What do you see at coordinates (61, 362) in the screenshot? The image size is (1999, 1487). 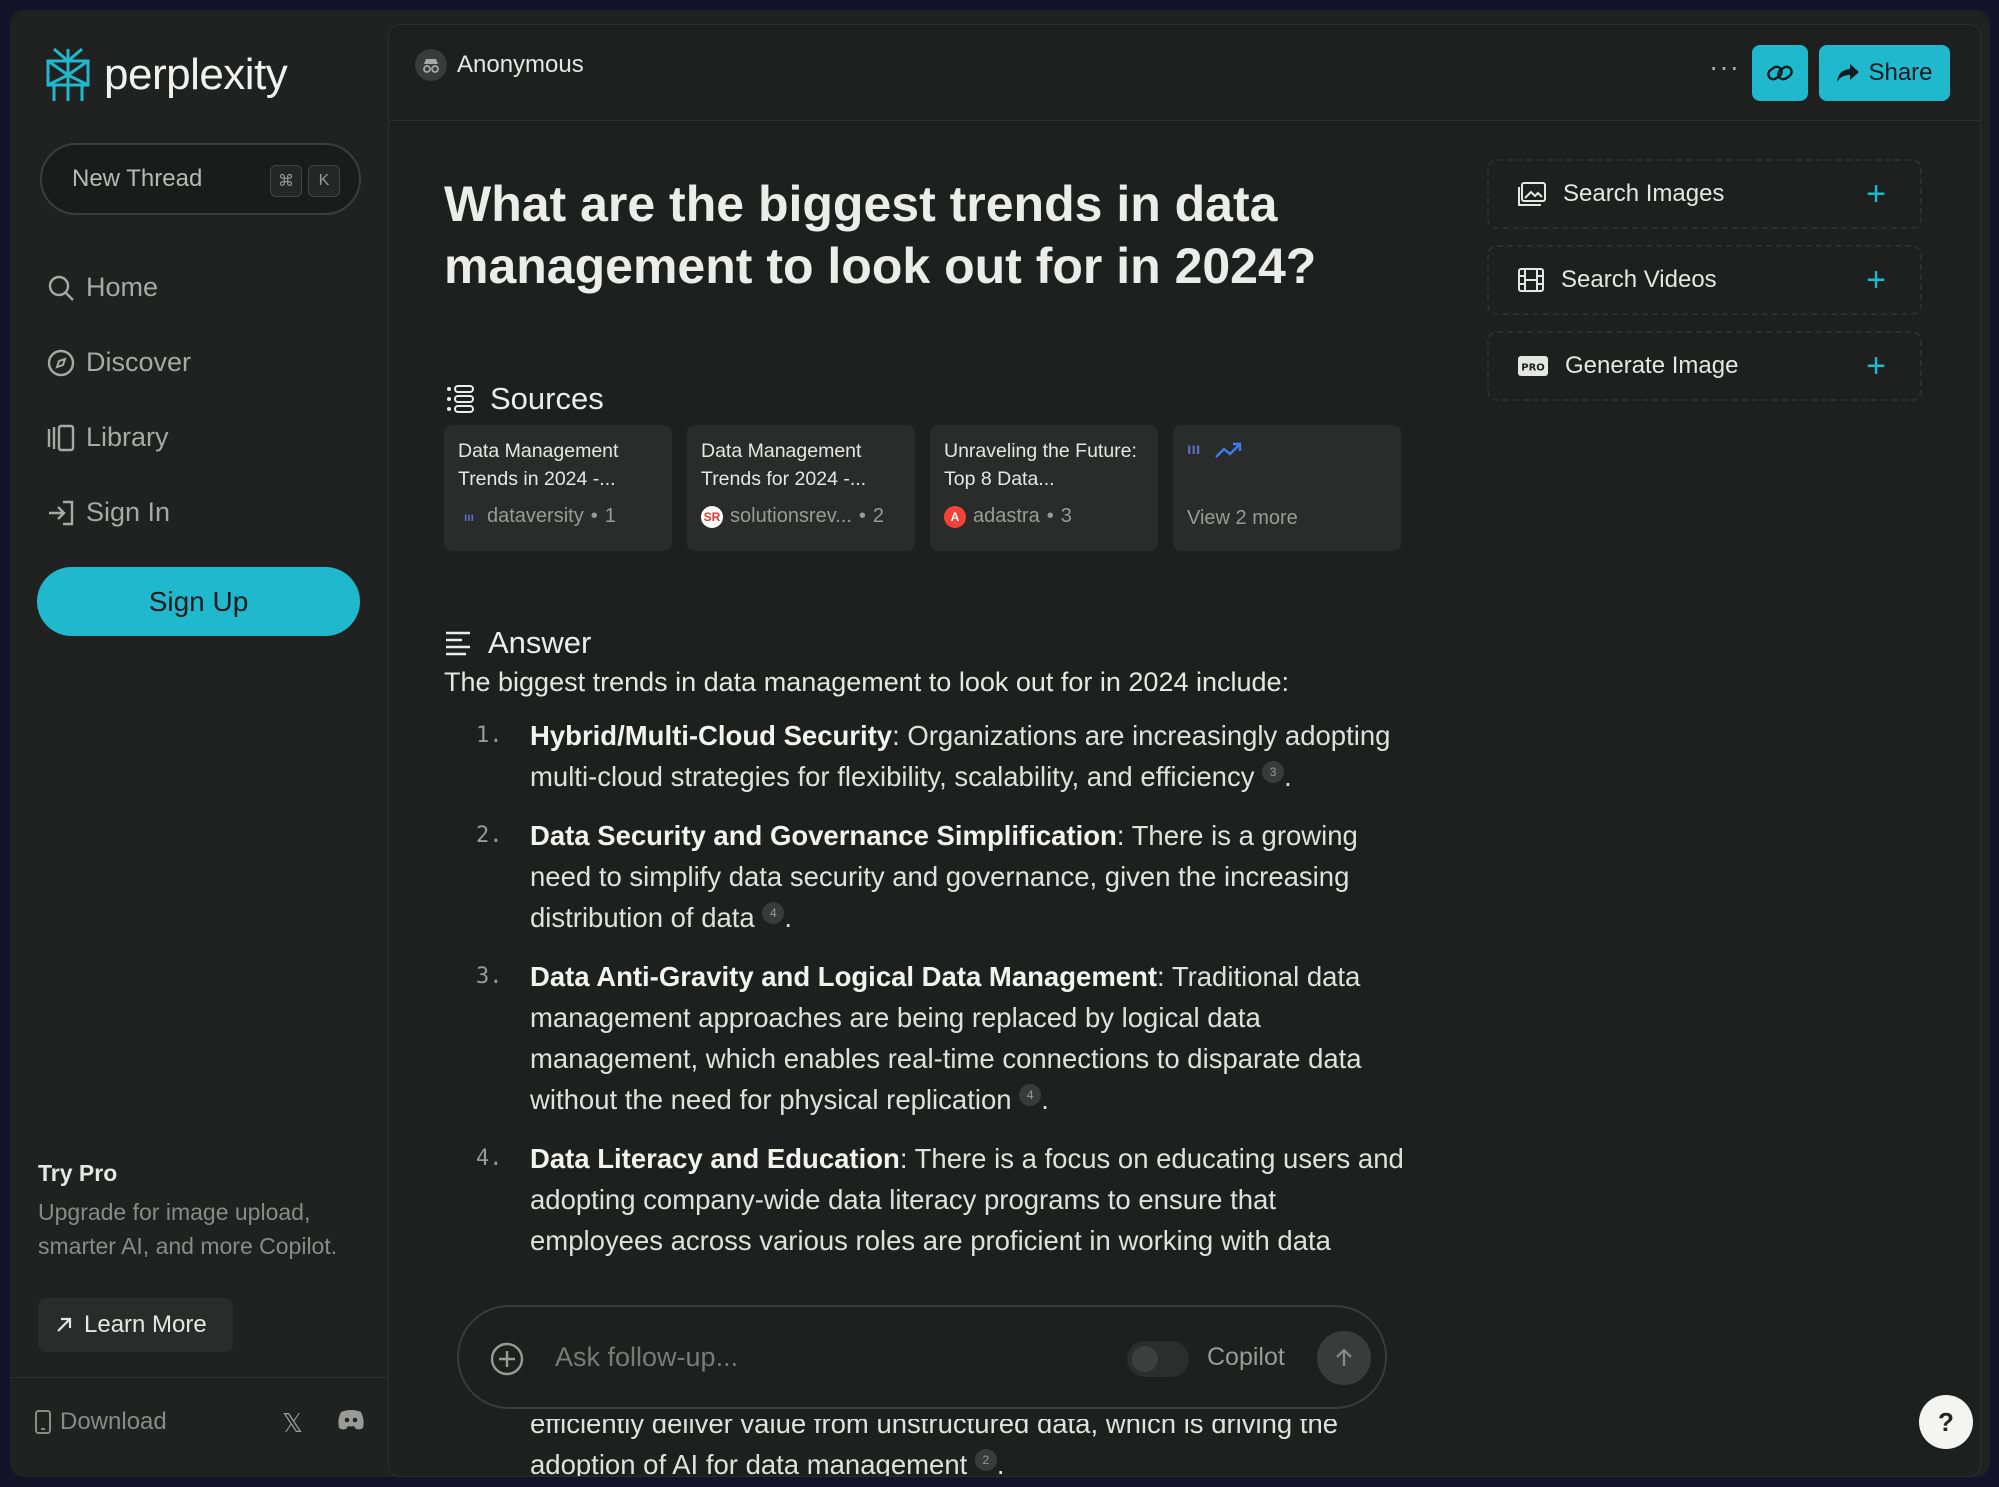 I see `compass-icon` at bounding box center [61, 362].